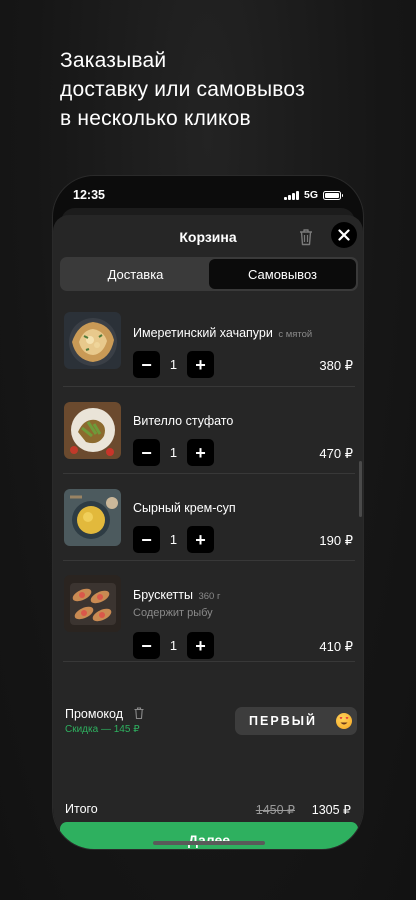 The image size is (416, 900). I want to click on total-row: Итого 1450 ₽ 1305 ₽, so click(208, 811).